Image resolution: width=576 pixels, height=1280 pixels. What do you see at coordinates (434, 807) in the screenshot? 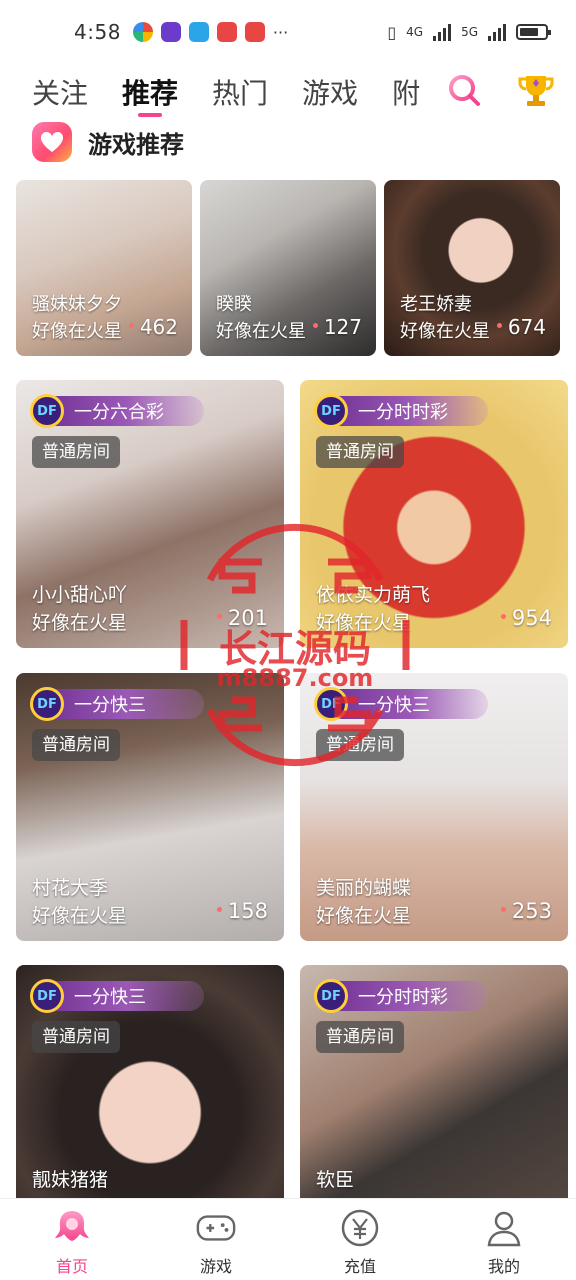
I see `room-card: DF 一分快三 普通房间 美丽的蝴蝶 好像在火星 253` at bounding box center [434, 807].